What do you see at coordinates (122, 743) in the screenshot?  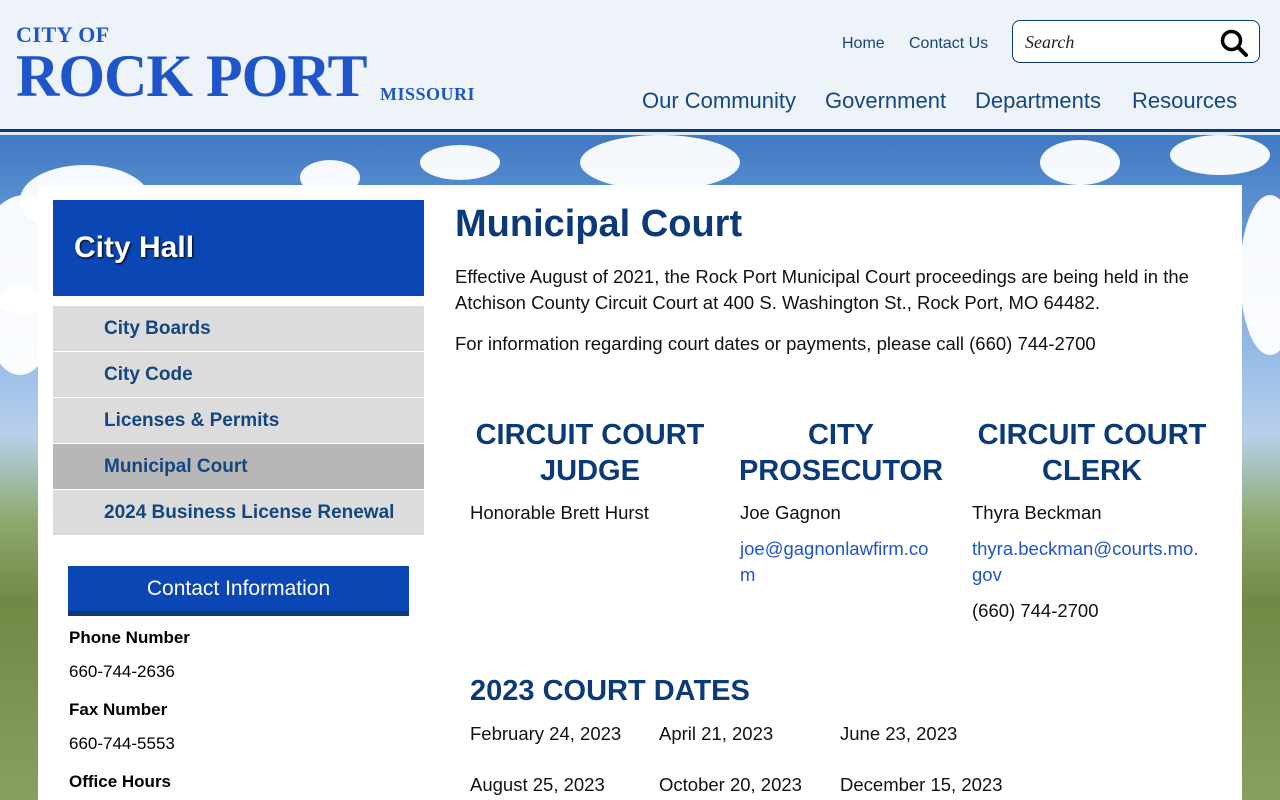 I see `fax-value: 660-744-5553` at bounding box center [122, 743].